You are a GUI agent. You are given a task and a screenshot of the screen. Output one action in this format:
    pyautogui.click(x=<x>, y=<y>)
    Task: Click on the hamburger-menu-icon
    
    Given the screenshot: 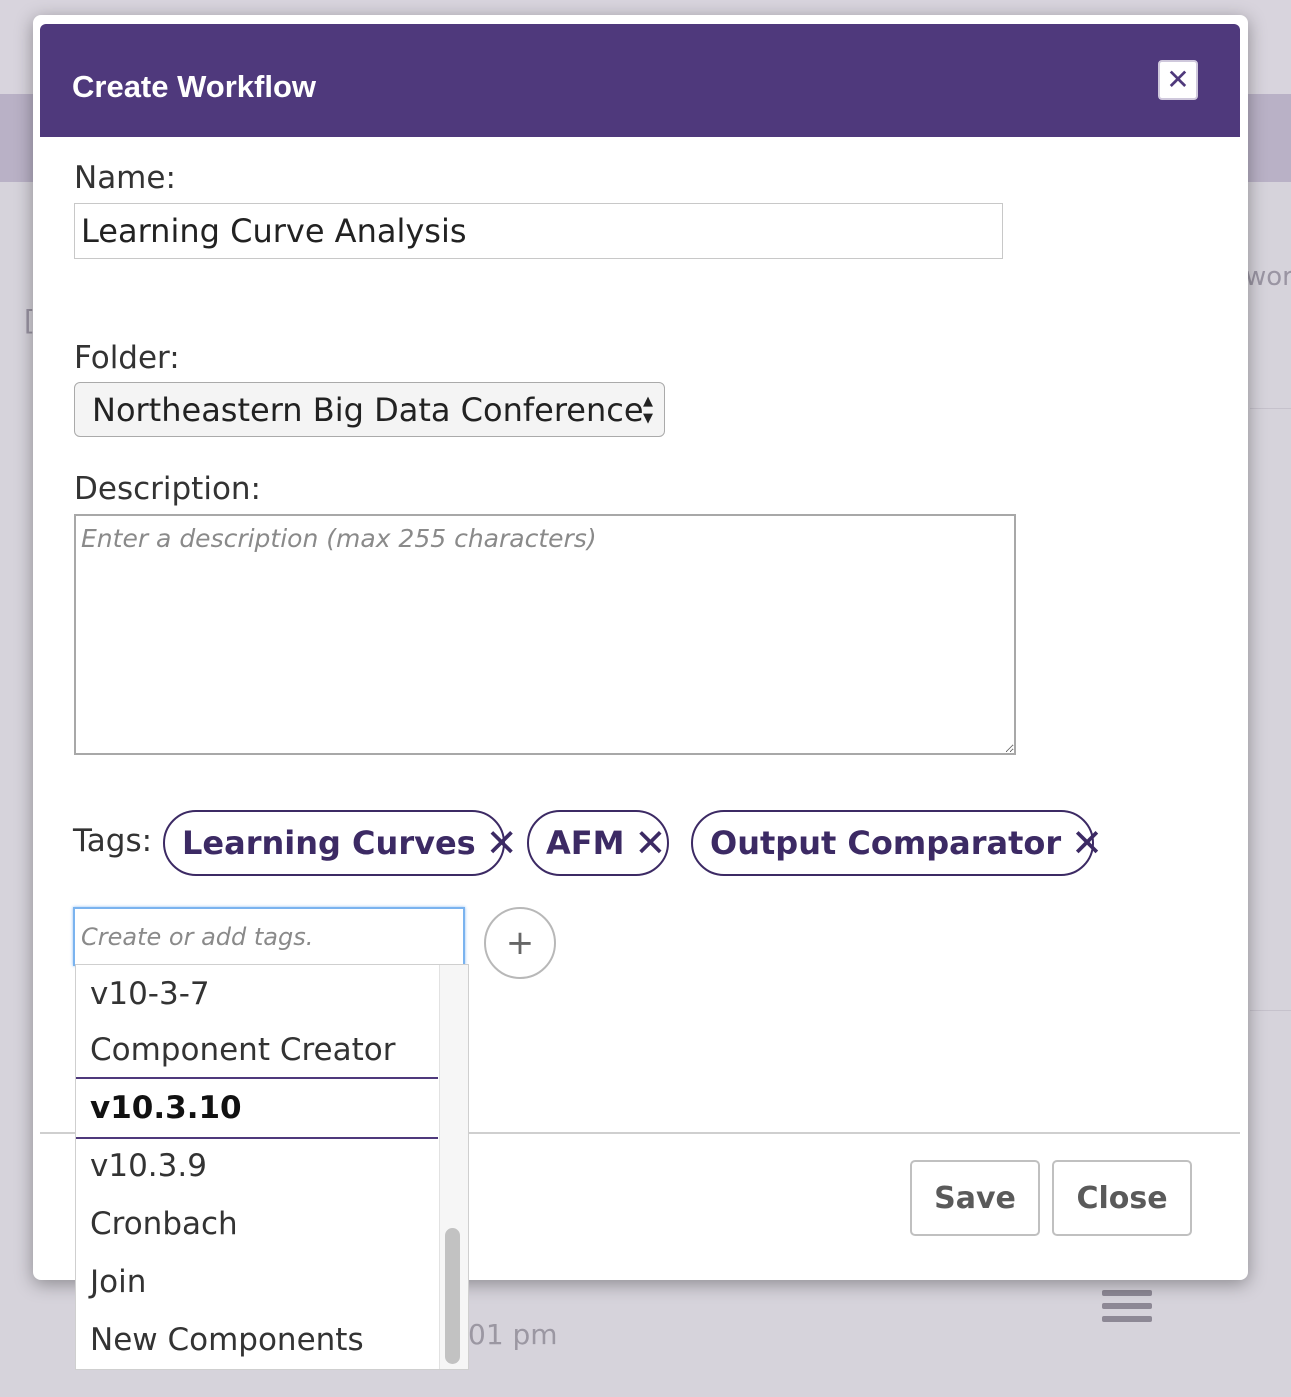 What is the action you would take?
    pyautogui.click(x=1127, y=1309)
    